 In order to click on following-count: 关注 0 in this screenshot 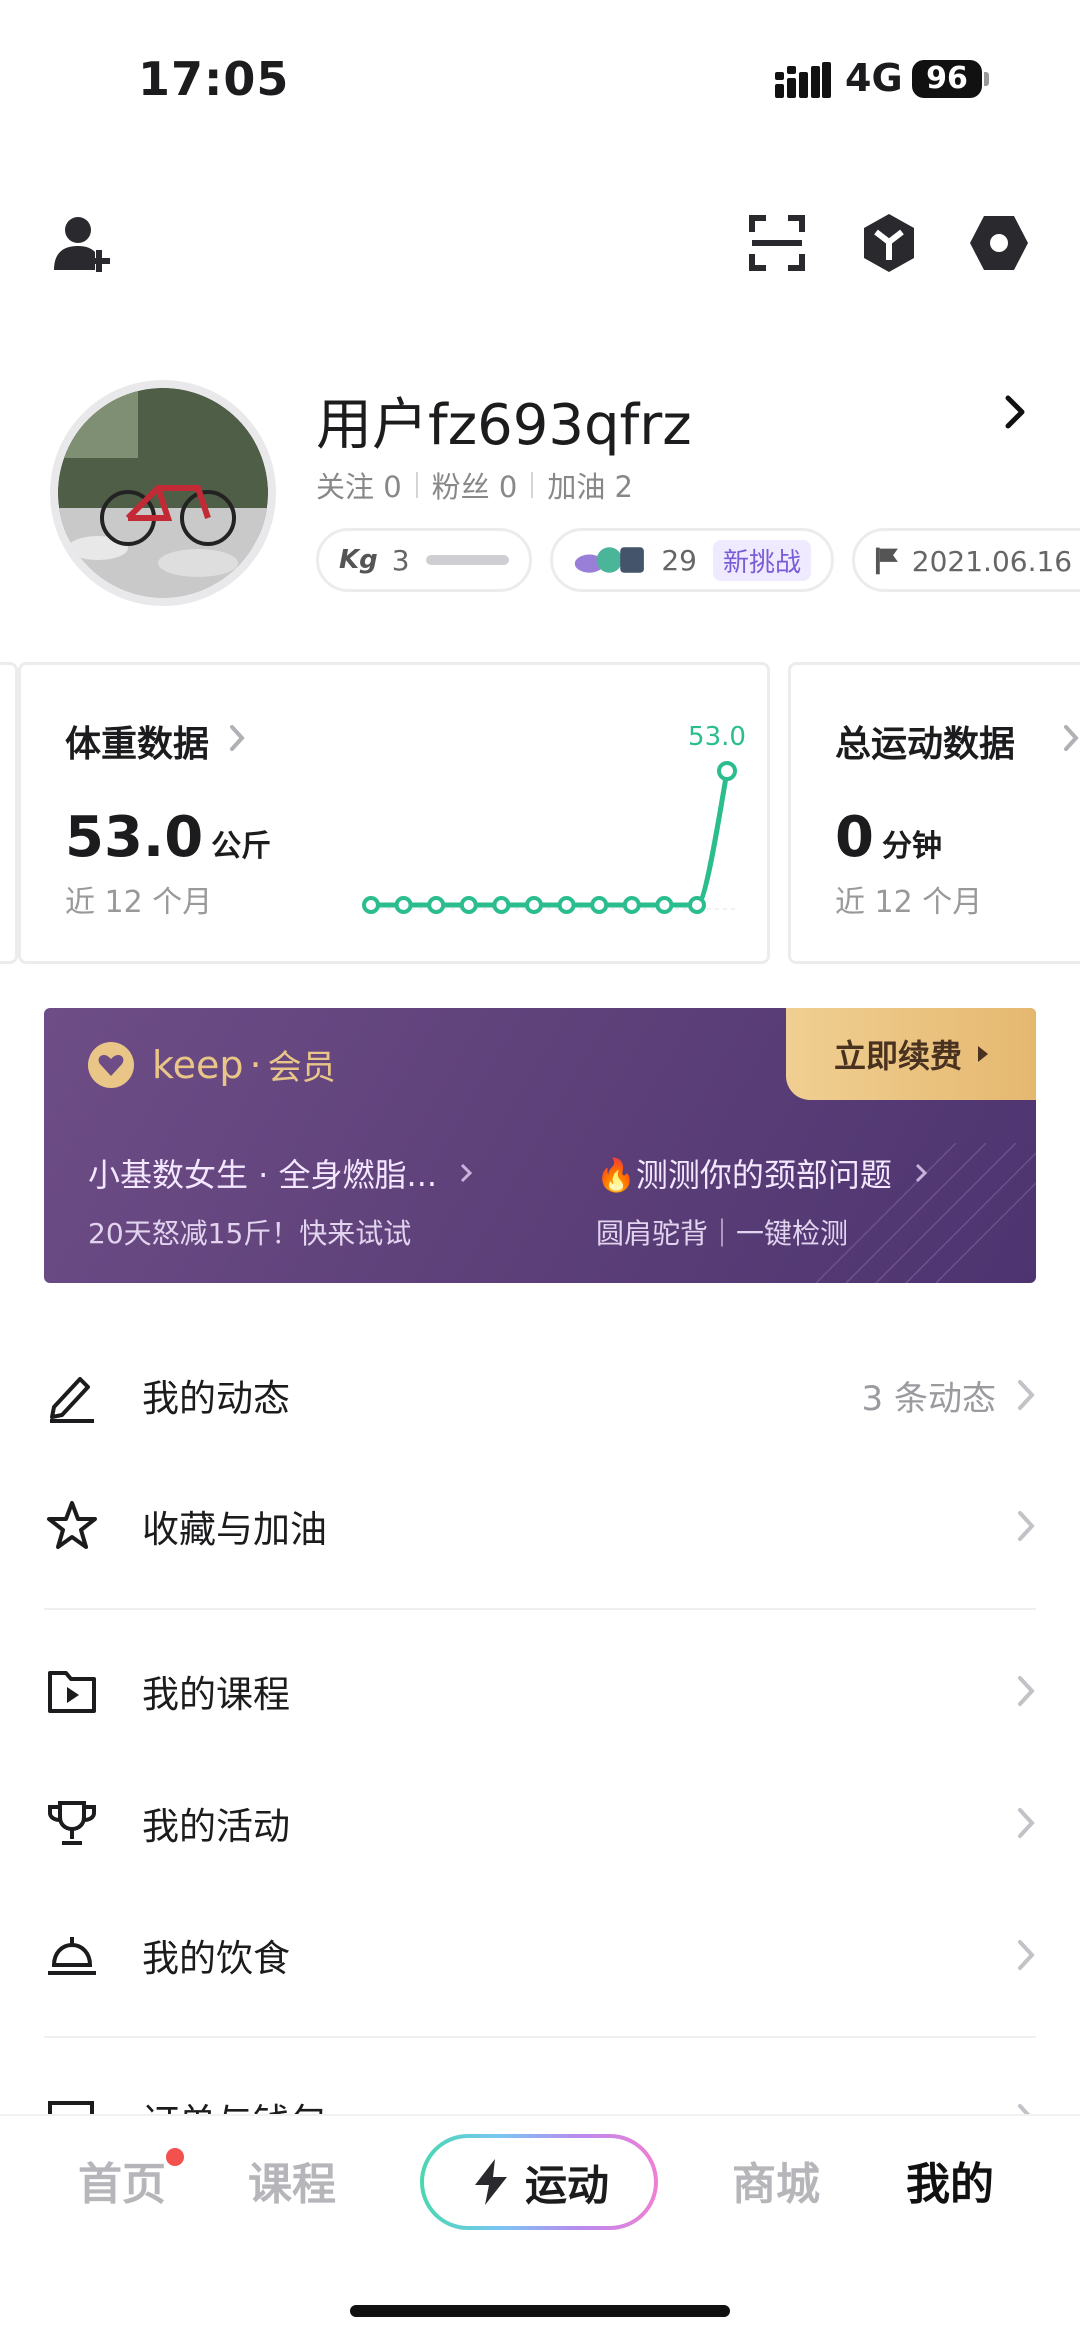, I will do `click(359, 485)`.